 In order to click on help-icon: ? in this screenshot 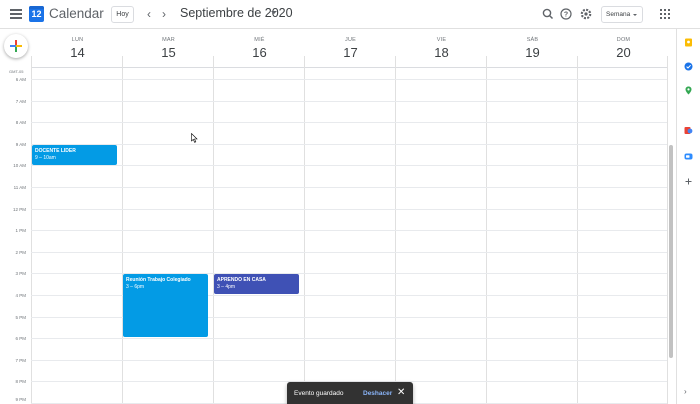, I will do `click(566, 14)`.